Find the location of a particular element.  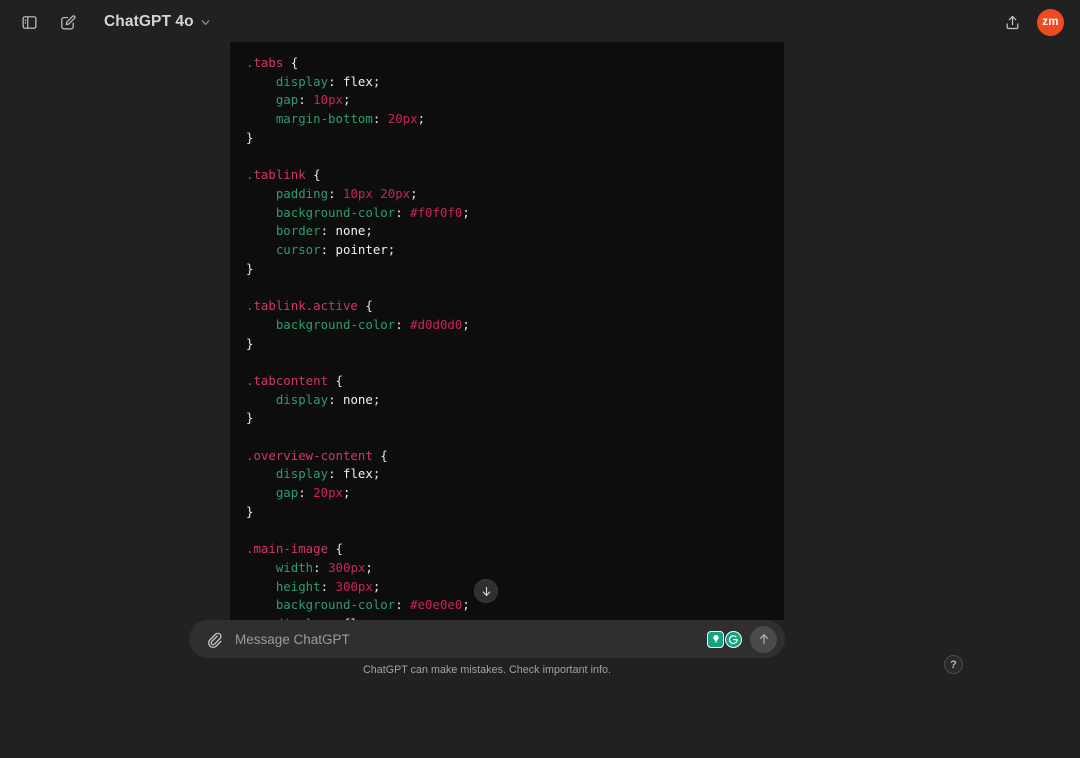

scroll-to-bottom-button is located at coordinates (486, 591).